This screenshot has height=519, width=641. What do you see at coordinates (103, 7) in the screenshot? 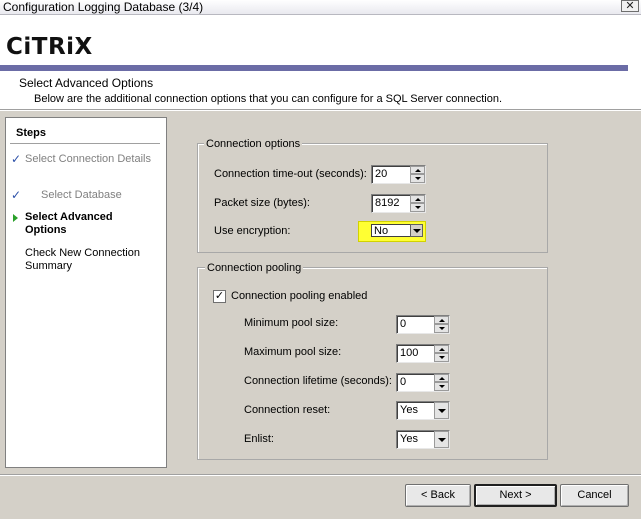
I see `window-title: Configuration Logging Database (3/4)` at bounding box center [103, 7].